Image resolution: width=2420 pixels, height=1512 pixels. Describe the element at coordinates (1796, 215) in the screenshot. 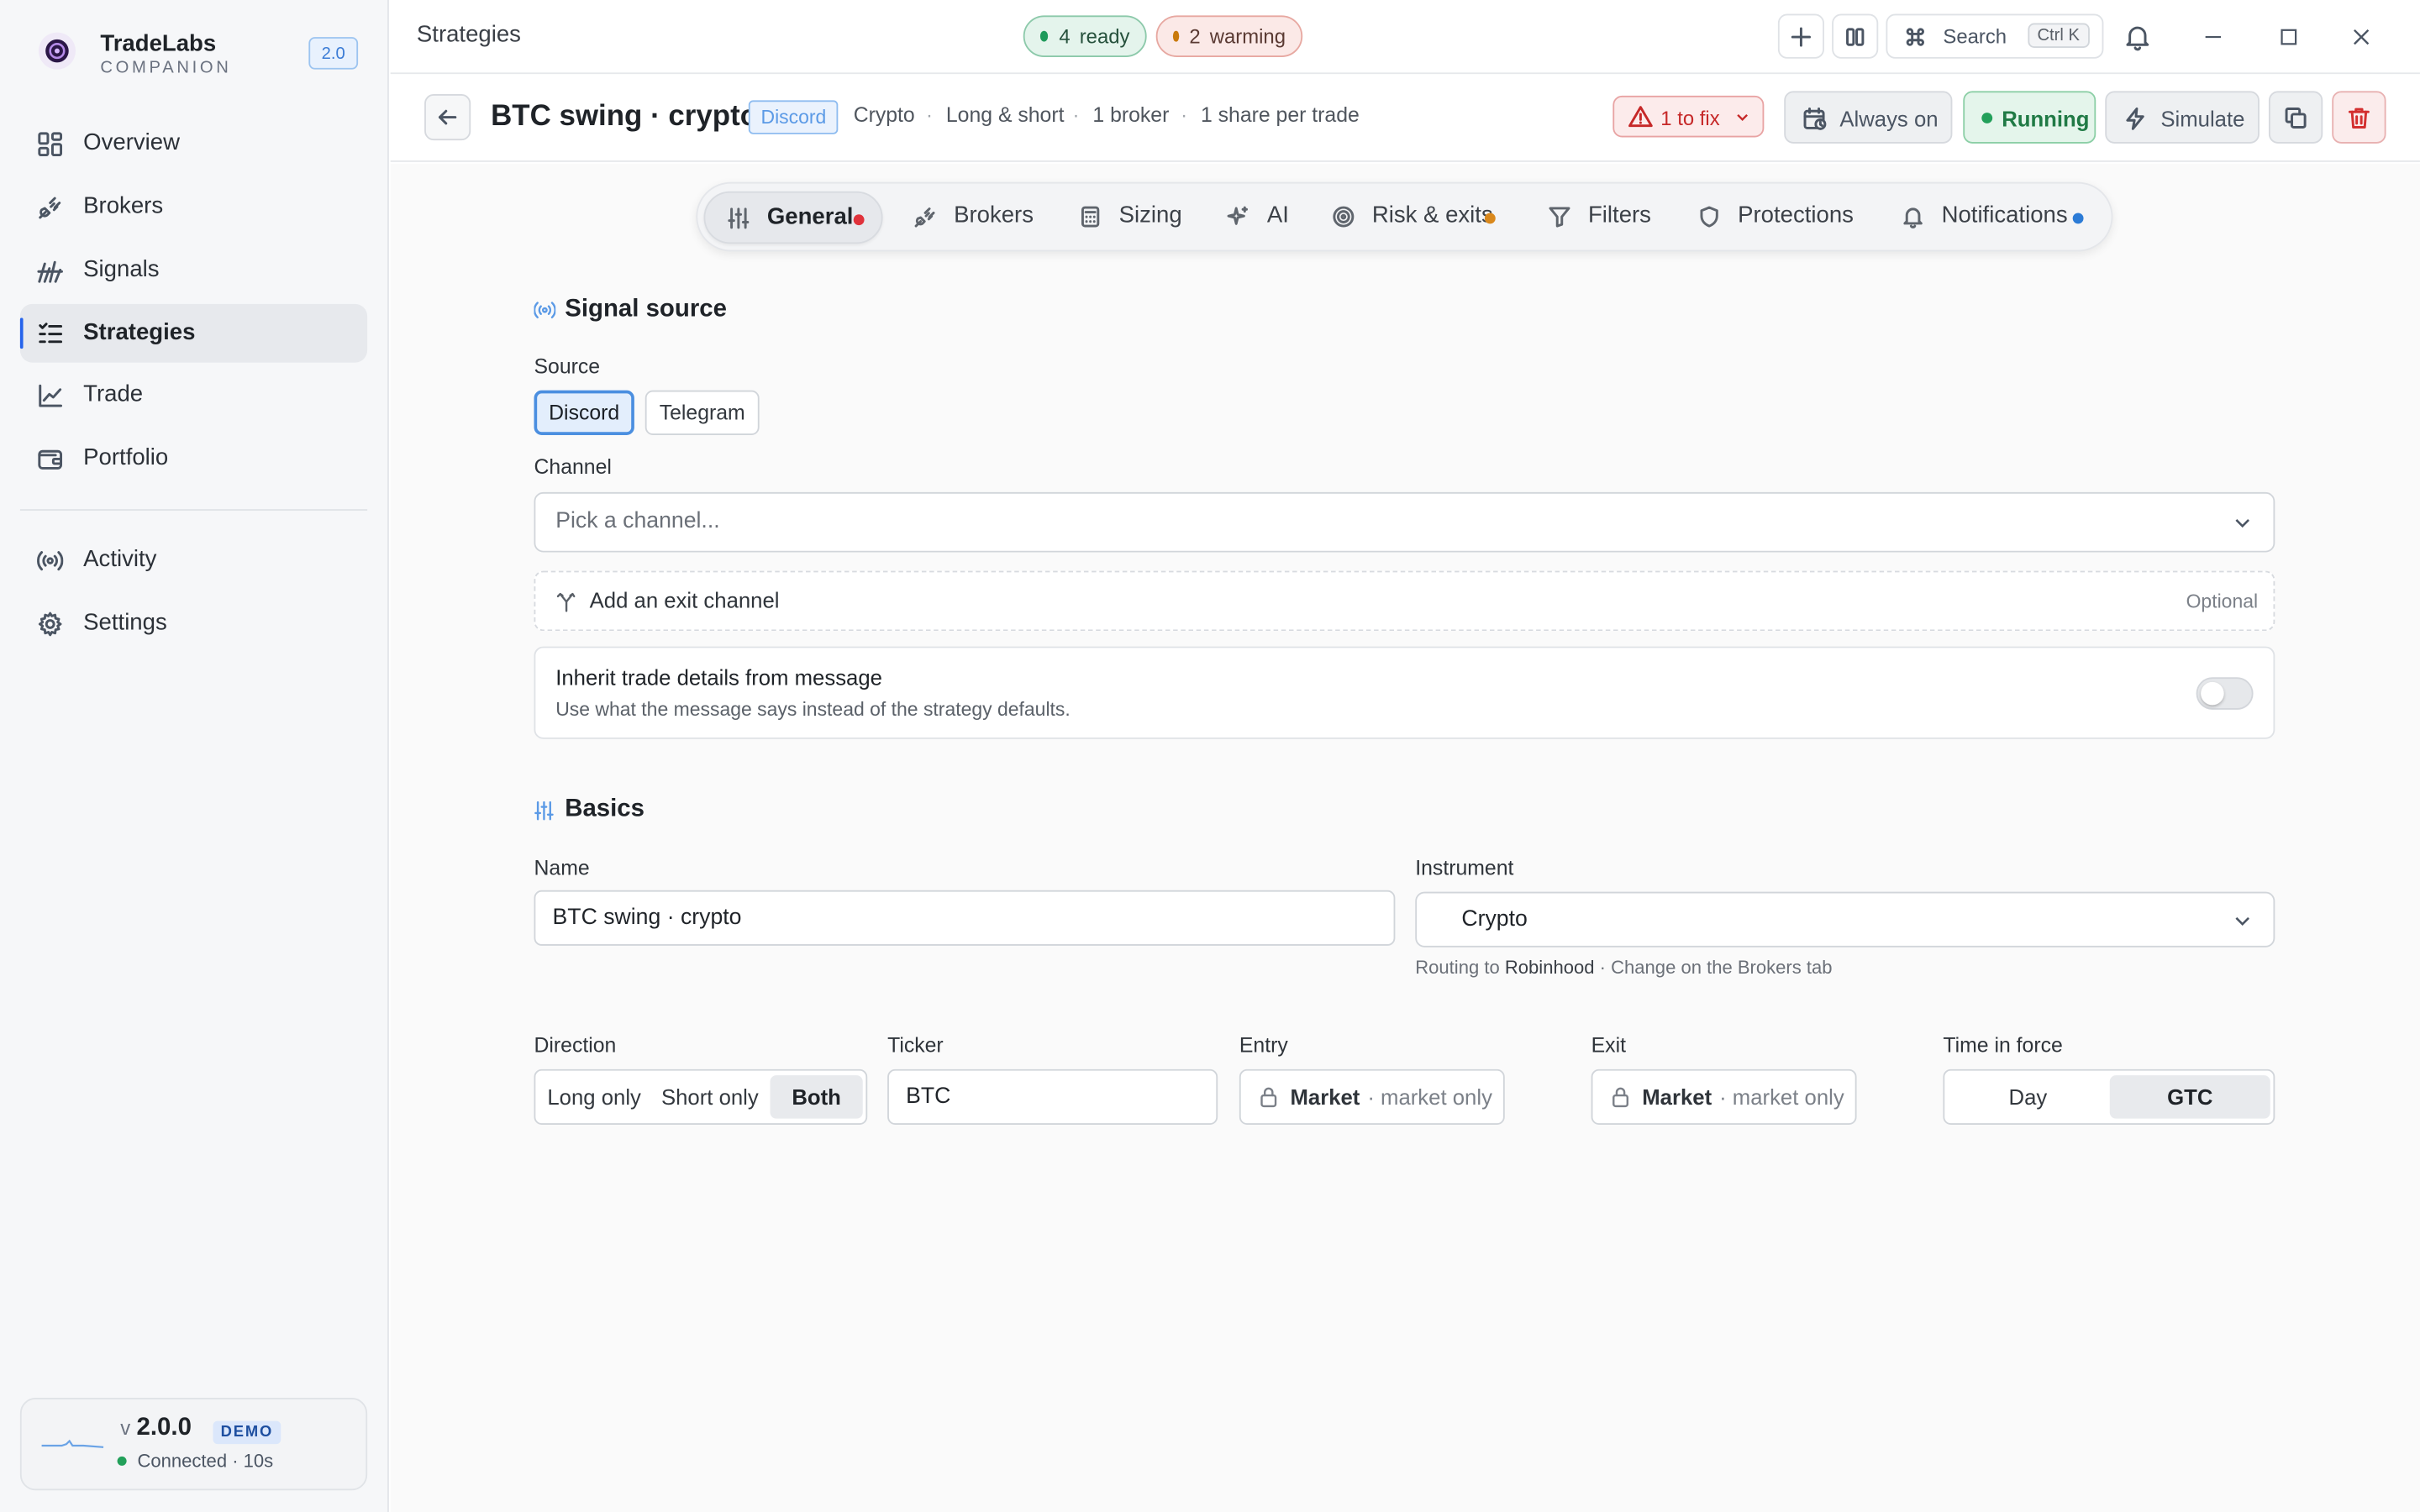

I see `tab-label: Protections` at that location.